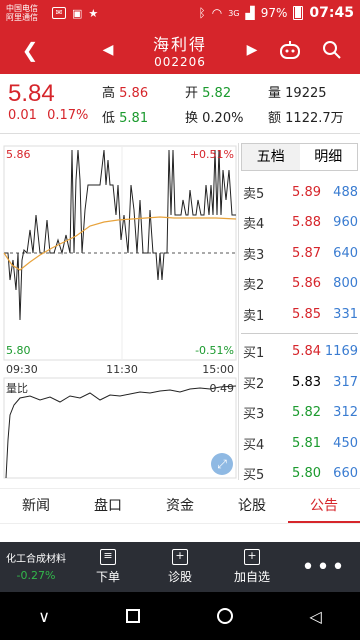  Describe the element at coordinates (306, 192) in the screenshot. I see `ask-price: 5.89` at that location.